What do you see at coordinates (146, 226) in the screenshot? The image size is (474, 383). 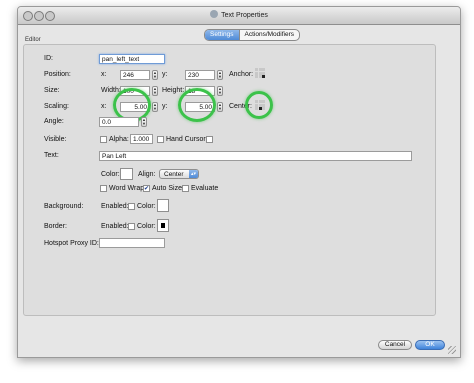 I see `border-color-label: Color:` at bounding box center [146, 226].